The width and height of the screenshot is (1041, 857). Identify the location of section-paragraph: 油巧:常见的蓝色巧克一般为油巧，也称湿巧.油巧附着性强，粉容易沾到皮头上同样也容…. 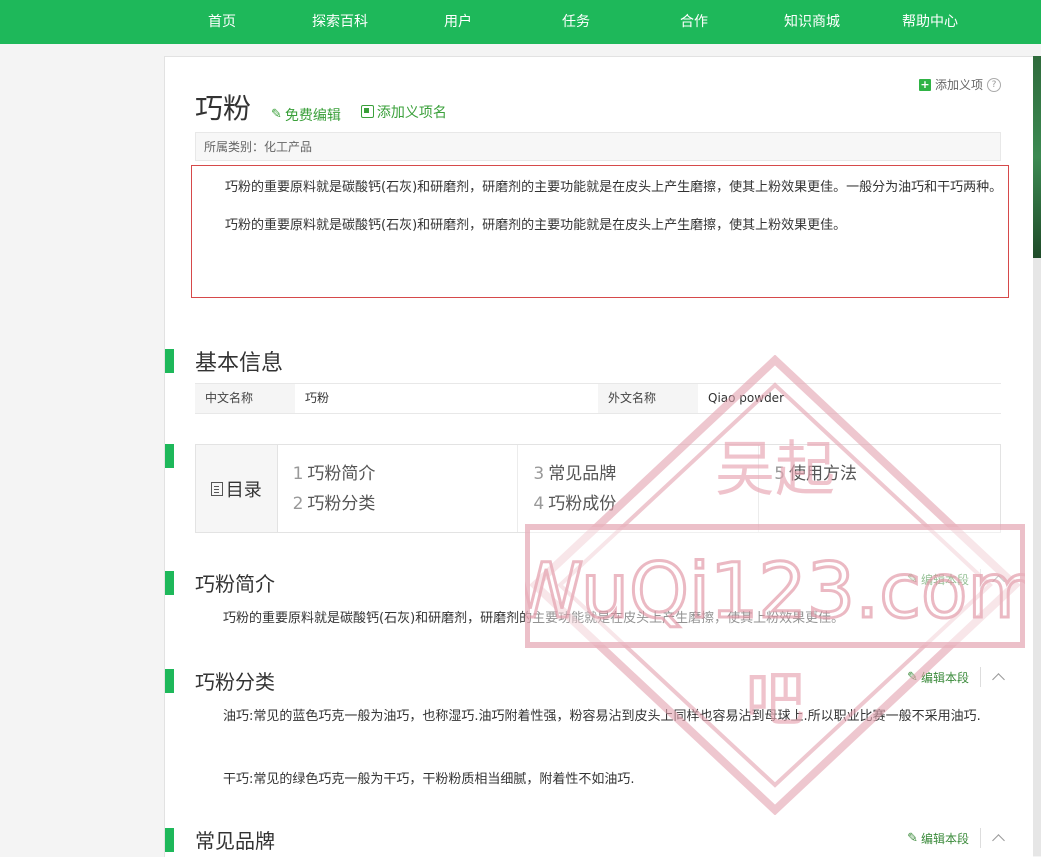
(602, 716).